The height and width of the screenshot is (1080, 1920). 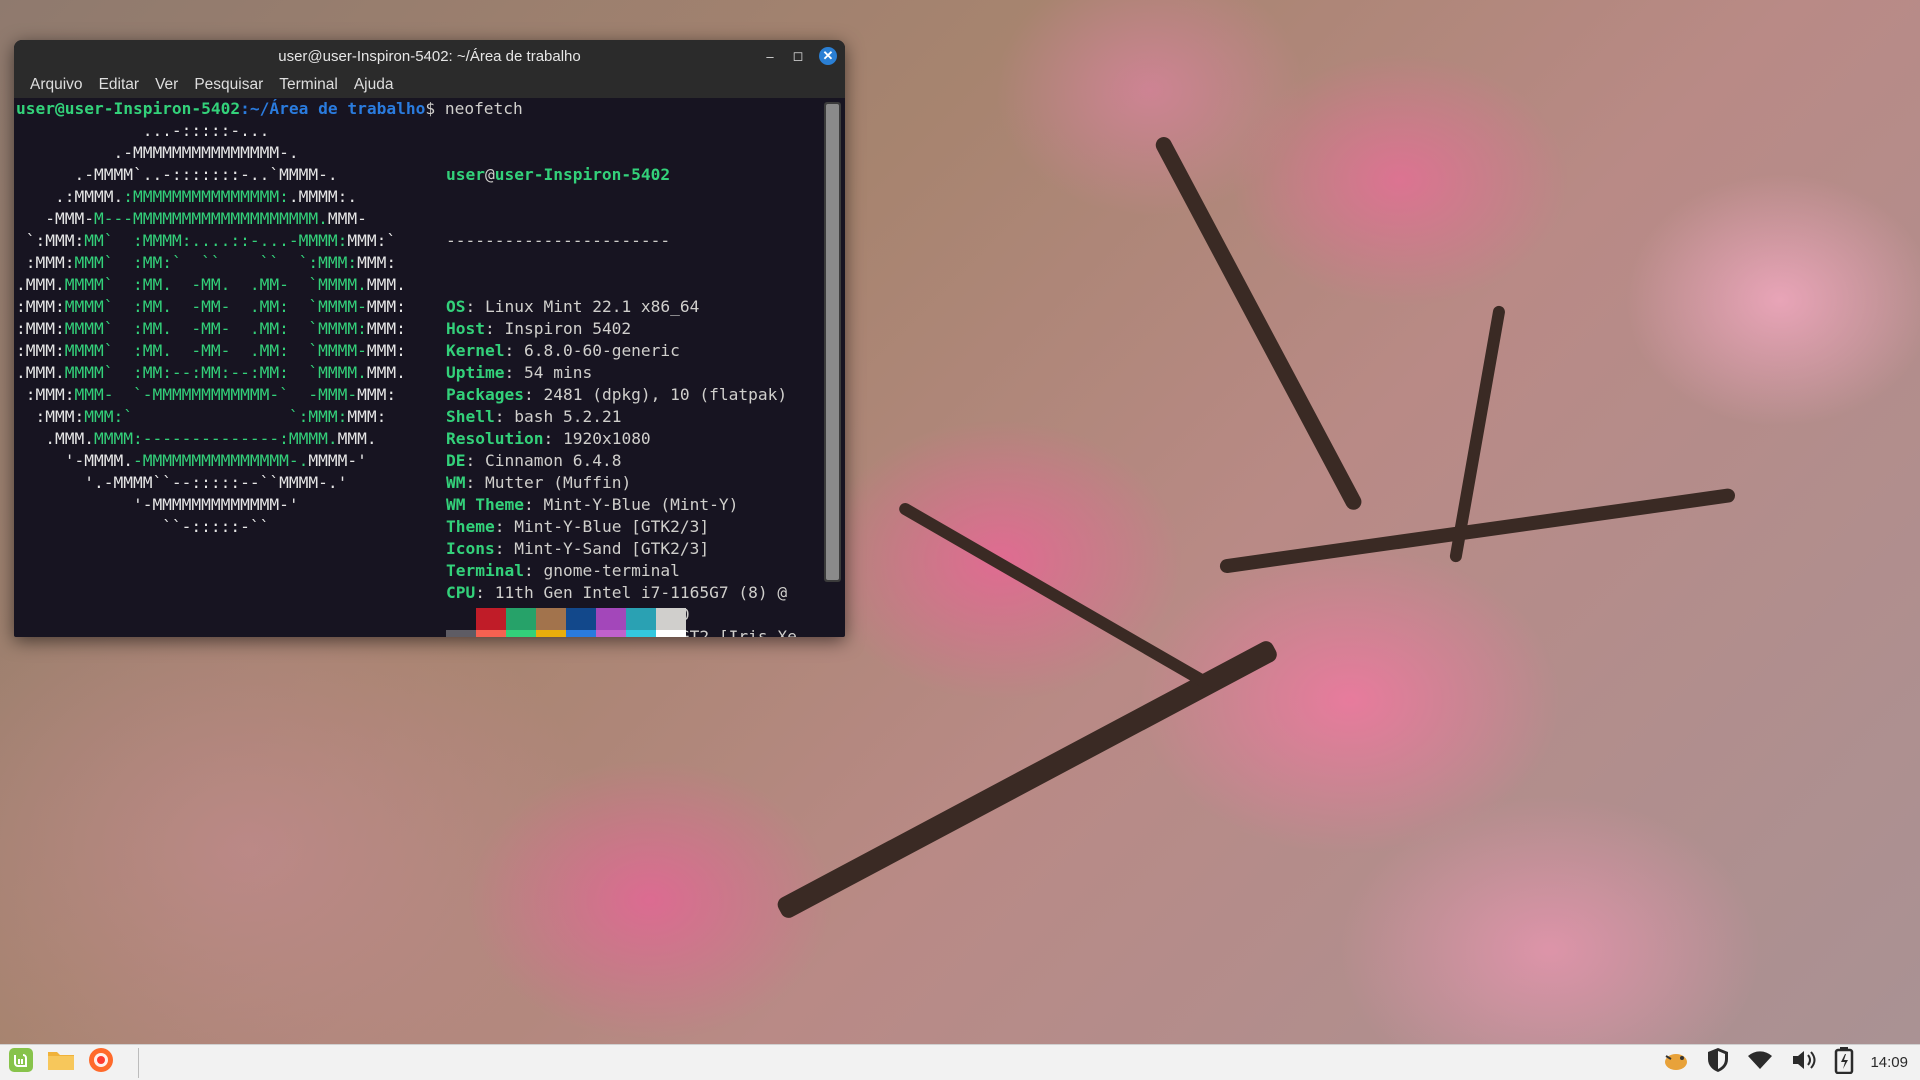 What do you see at coordinates (558, 372) in the screenshot?
I see `info-value: 54 mins` at bounding box center [558, 372].